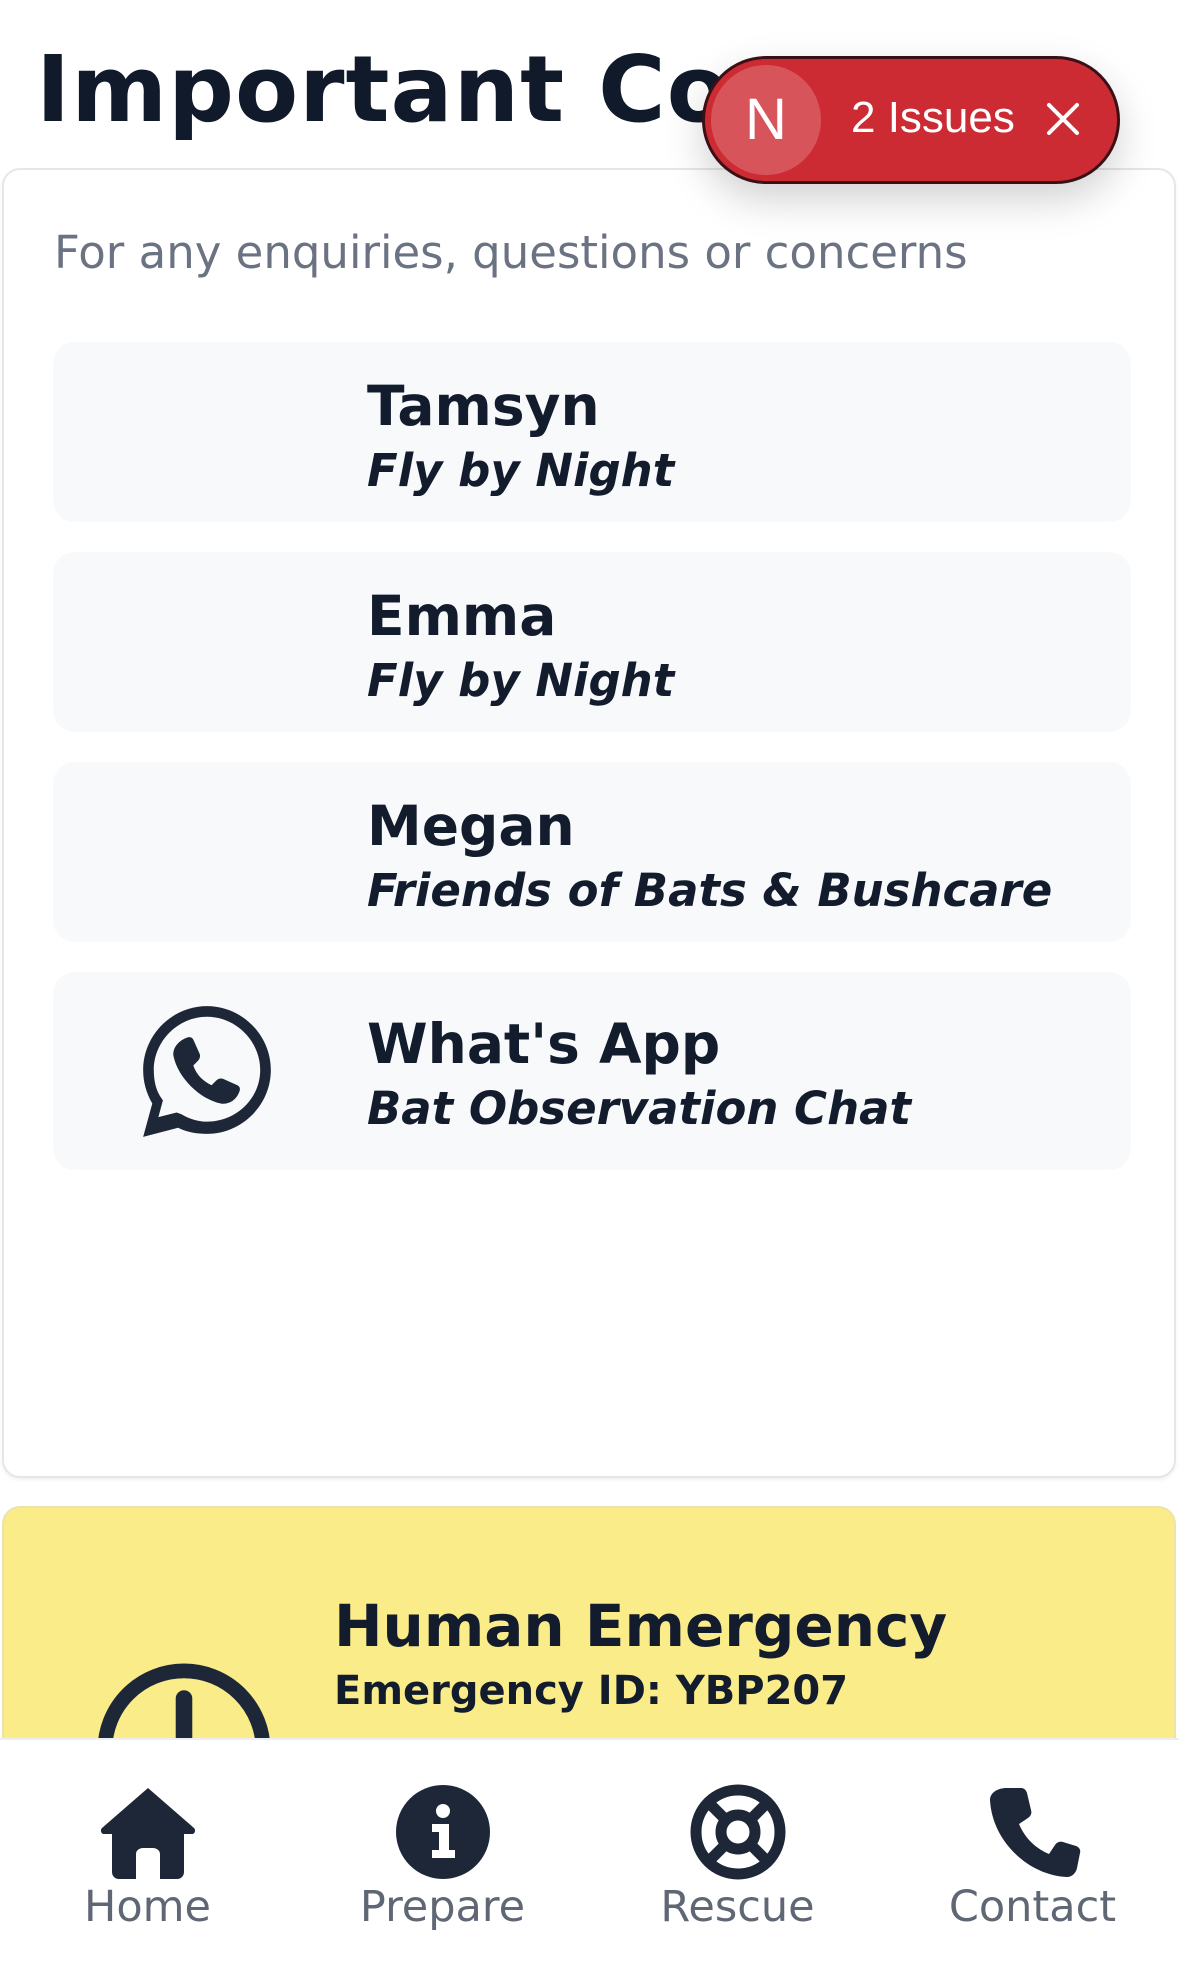 This screenshot has width=1179, height=1979. What do you see at coordinates (1035, 1832) in the screenshot?
I see `phone-icon` at bounding box center [1035, 1832].